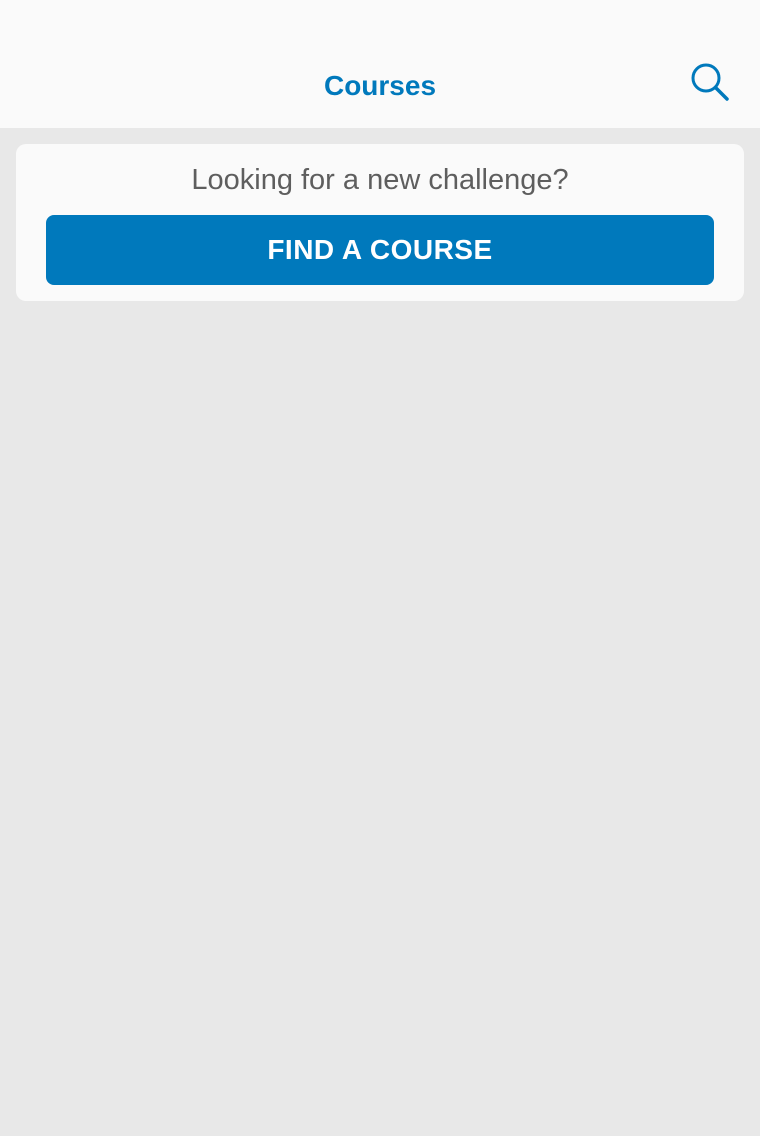 This screenshot has height=1136, width=760. What do you see at coordinates (380, 85) in the screenshot?
I see `page-title: Courses` at bounding box center [380, 85].